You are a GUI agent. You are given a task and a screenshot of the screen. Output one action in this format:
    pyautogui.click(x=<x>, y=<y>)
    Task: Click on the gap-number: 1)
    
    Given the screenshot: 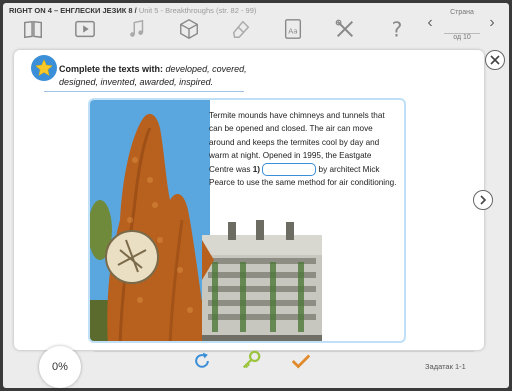 What is the action you would take?
    pyautogui.click(x=256, y=169)
    